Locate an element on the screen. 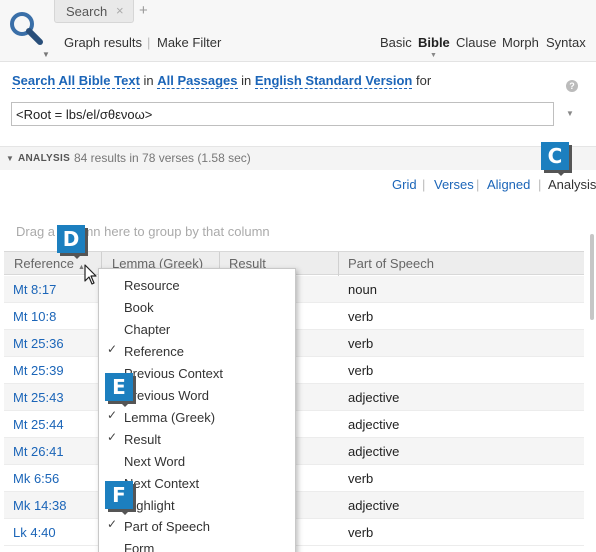 The image size is (596, 552). callout-e: E is located at coordinates (119, 390).